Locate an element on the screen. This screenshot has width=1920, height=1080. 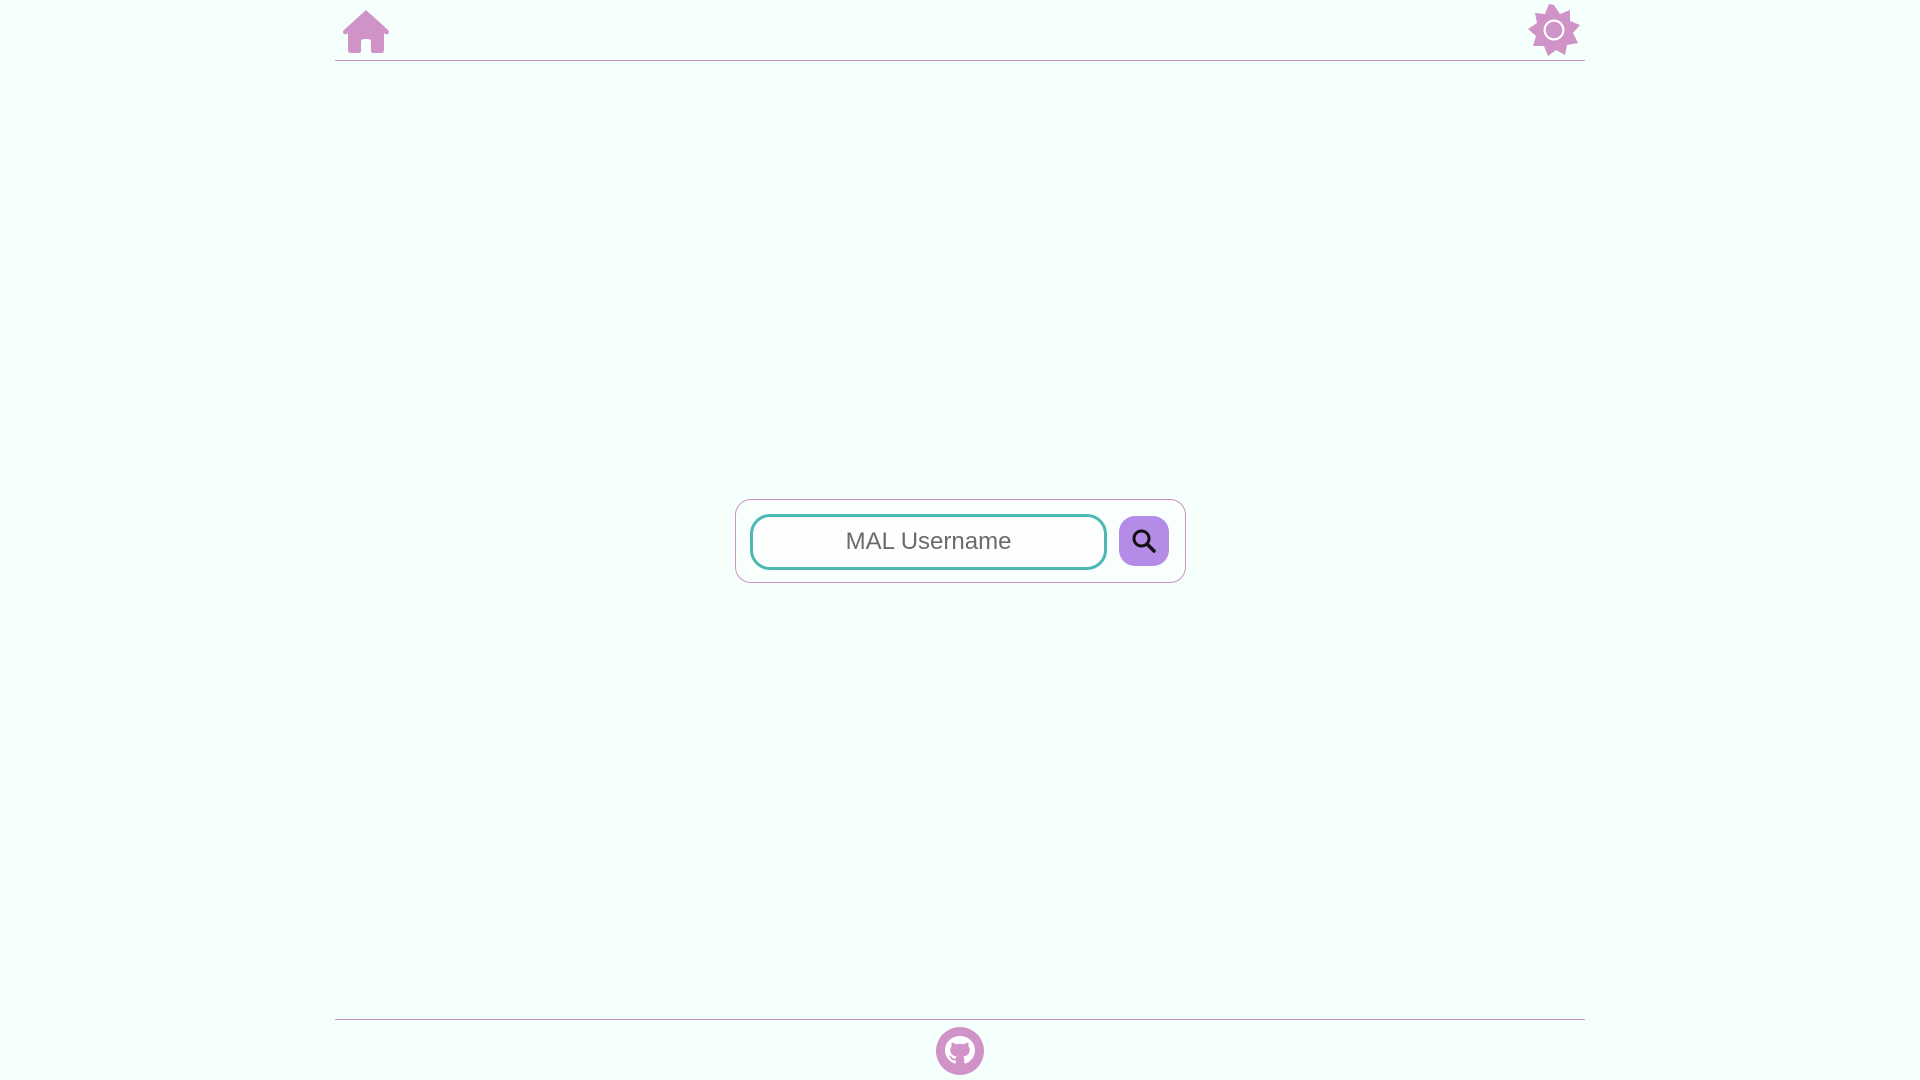
home-button is located at coordinates (366, 31).